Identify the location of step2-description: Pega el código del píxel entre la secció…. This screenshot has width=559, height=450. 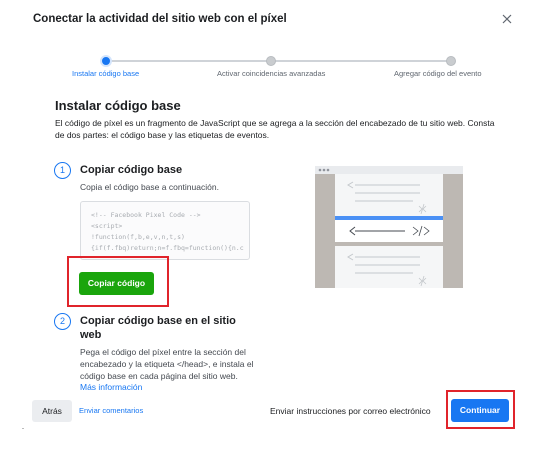
(167, 364).